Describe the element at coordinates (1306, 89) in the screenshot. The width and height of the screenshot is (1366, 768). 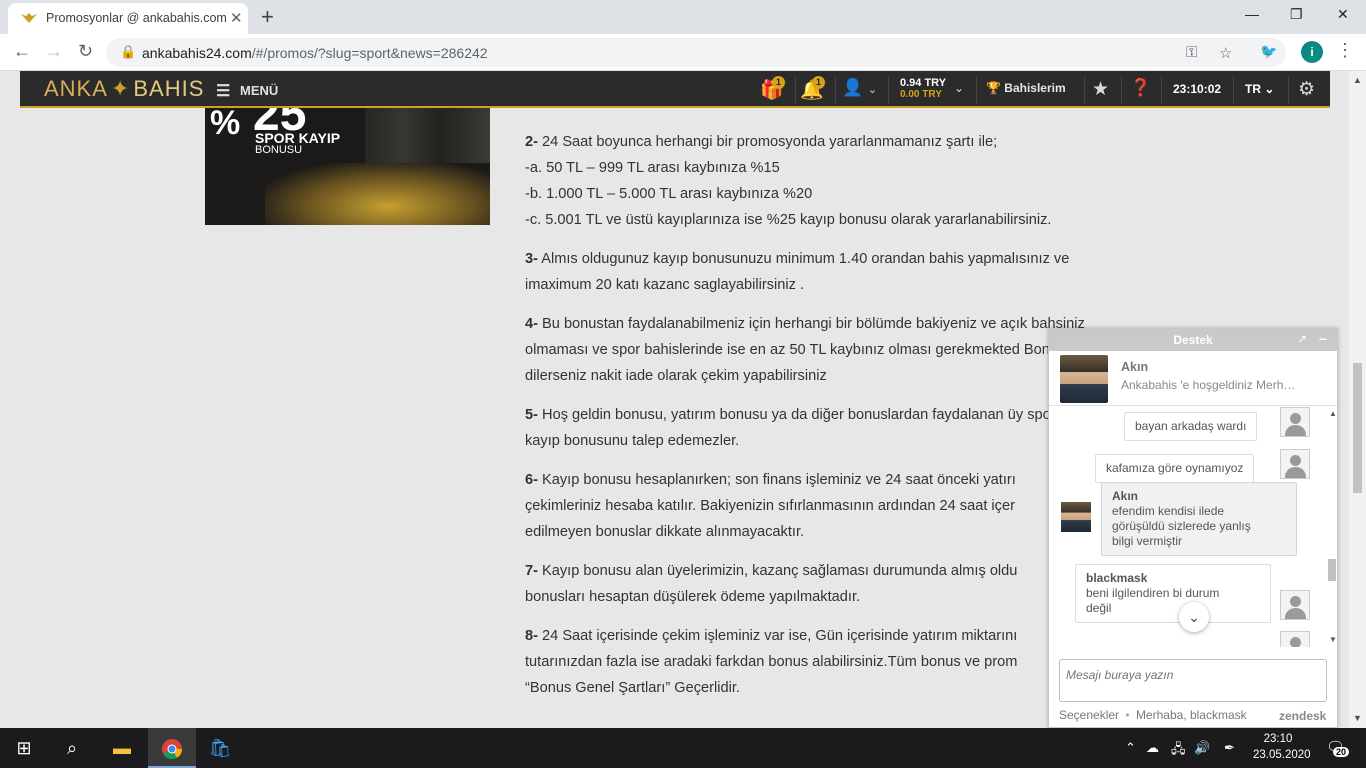
I see `settings-gear-icon: ⚙` at that location.